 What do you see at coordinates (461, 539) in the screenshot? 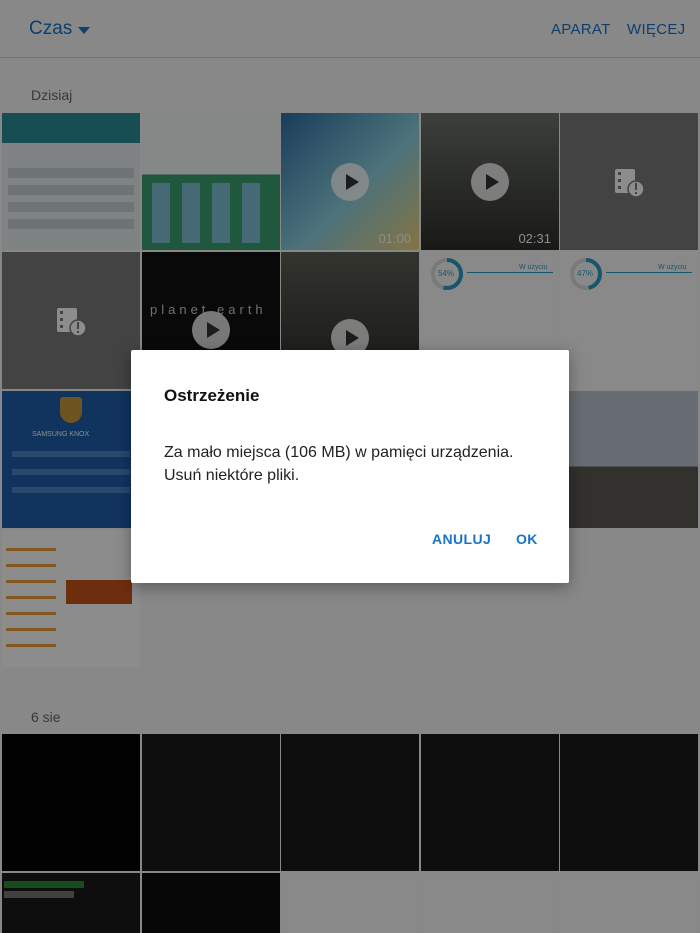
I see `cancel-button: ANULUJ` at bounding box center [461, 539].